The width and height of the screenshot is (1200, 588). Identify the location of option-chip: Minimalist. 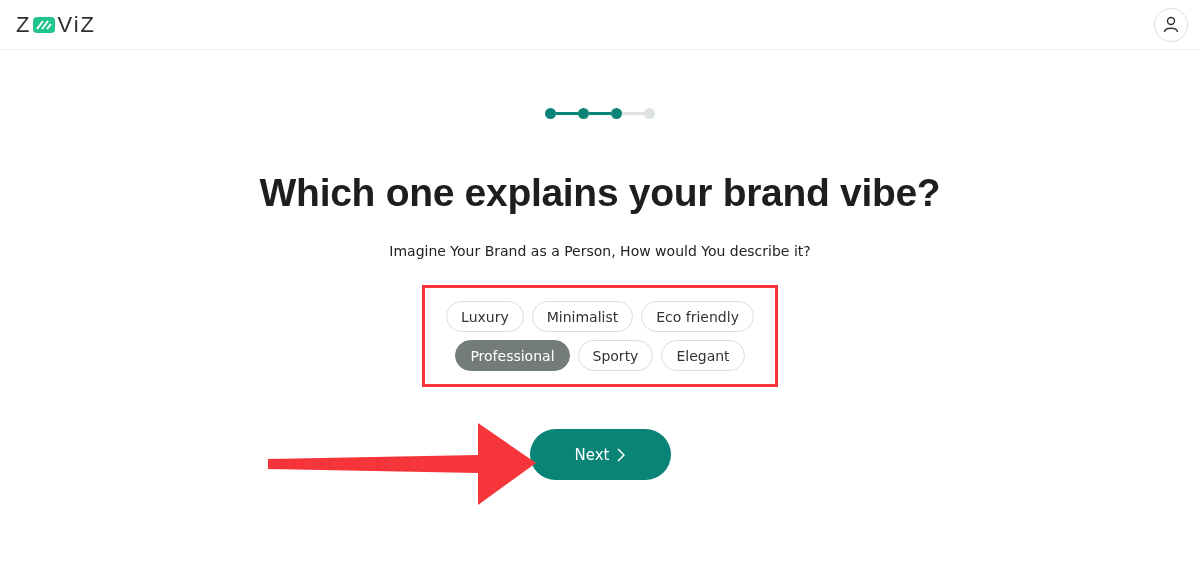
(582, 316).